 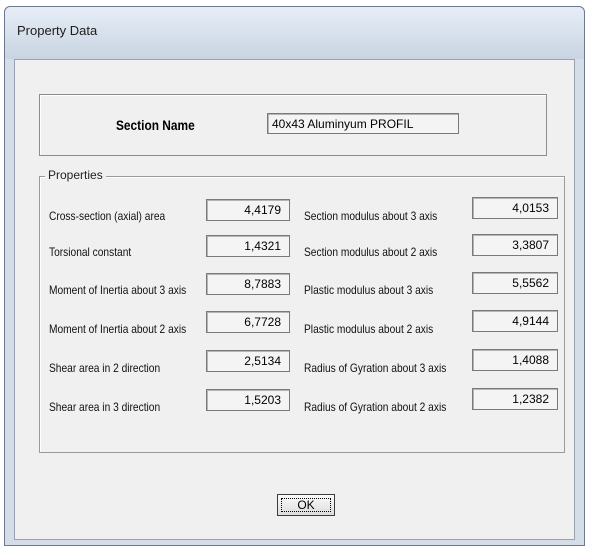 I want to click on section-modulus-2-value: 3,3807, so click(x=515, y=245).